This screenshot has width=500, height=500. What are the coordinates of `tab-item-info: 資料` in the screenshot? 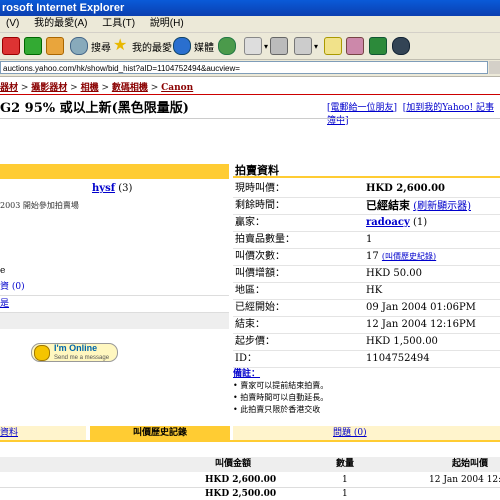 It's located at (43, 433).